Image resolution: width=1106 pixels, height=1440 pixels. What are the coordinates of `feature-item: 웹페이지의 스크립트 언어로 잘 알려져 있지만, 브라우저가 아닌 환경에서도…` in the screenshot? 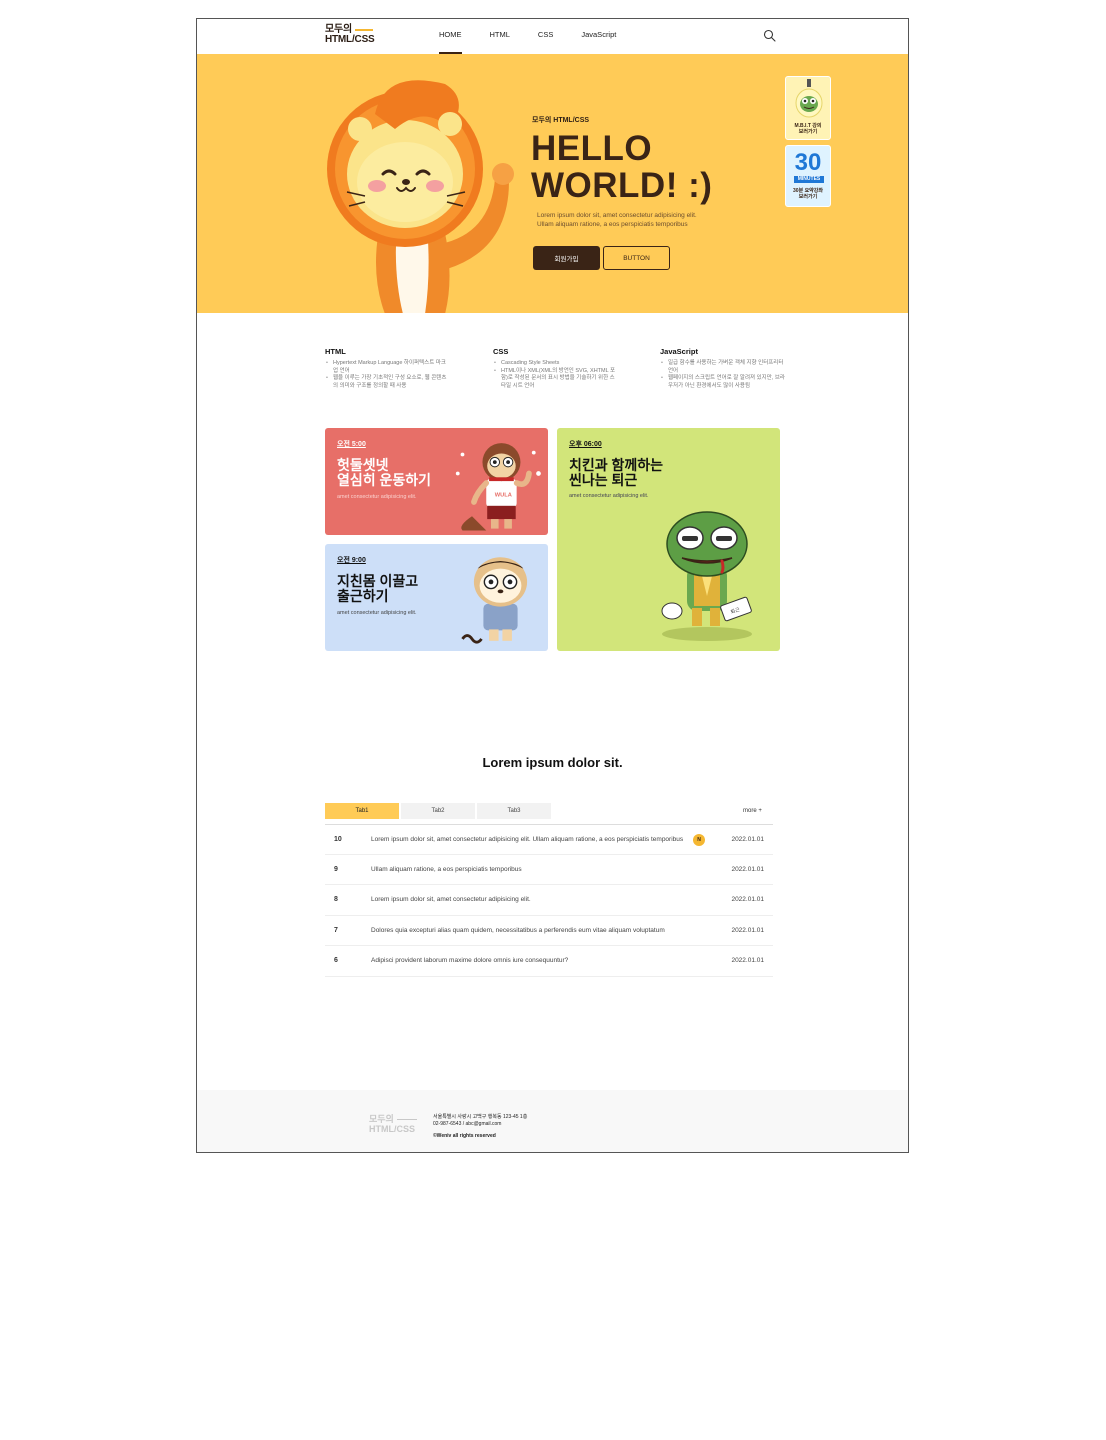 It's located at (722, 382).